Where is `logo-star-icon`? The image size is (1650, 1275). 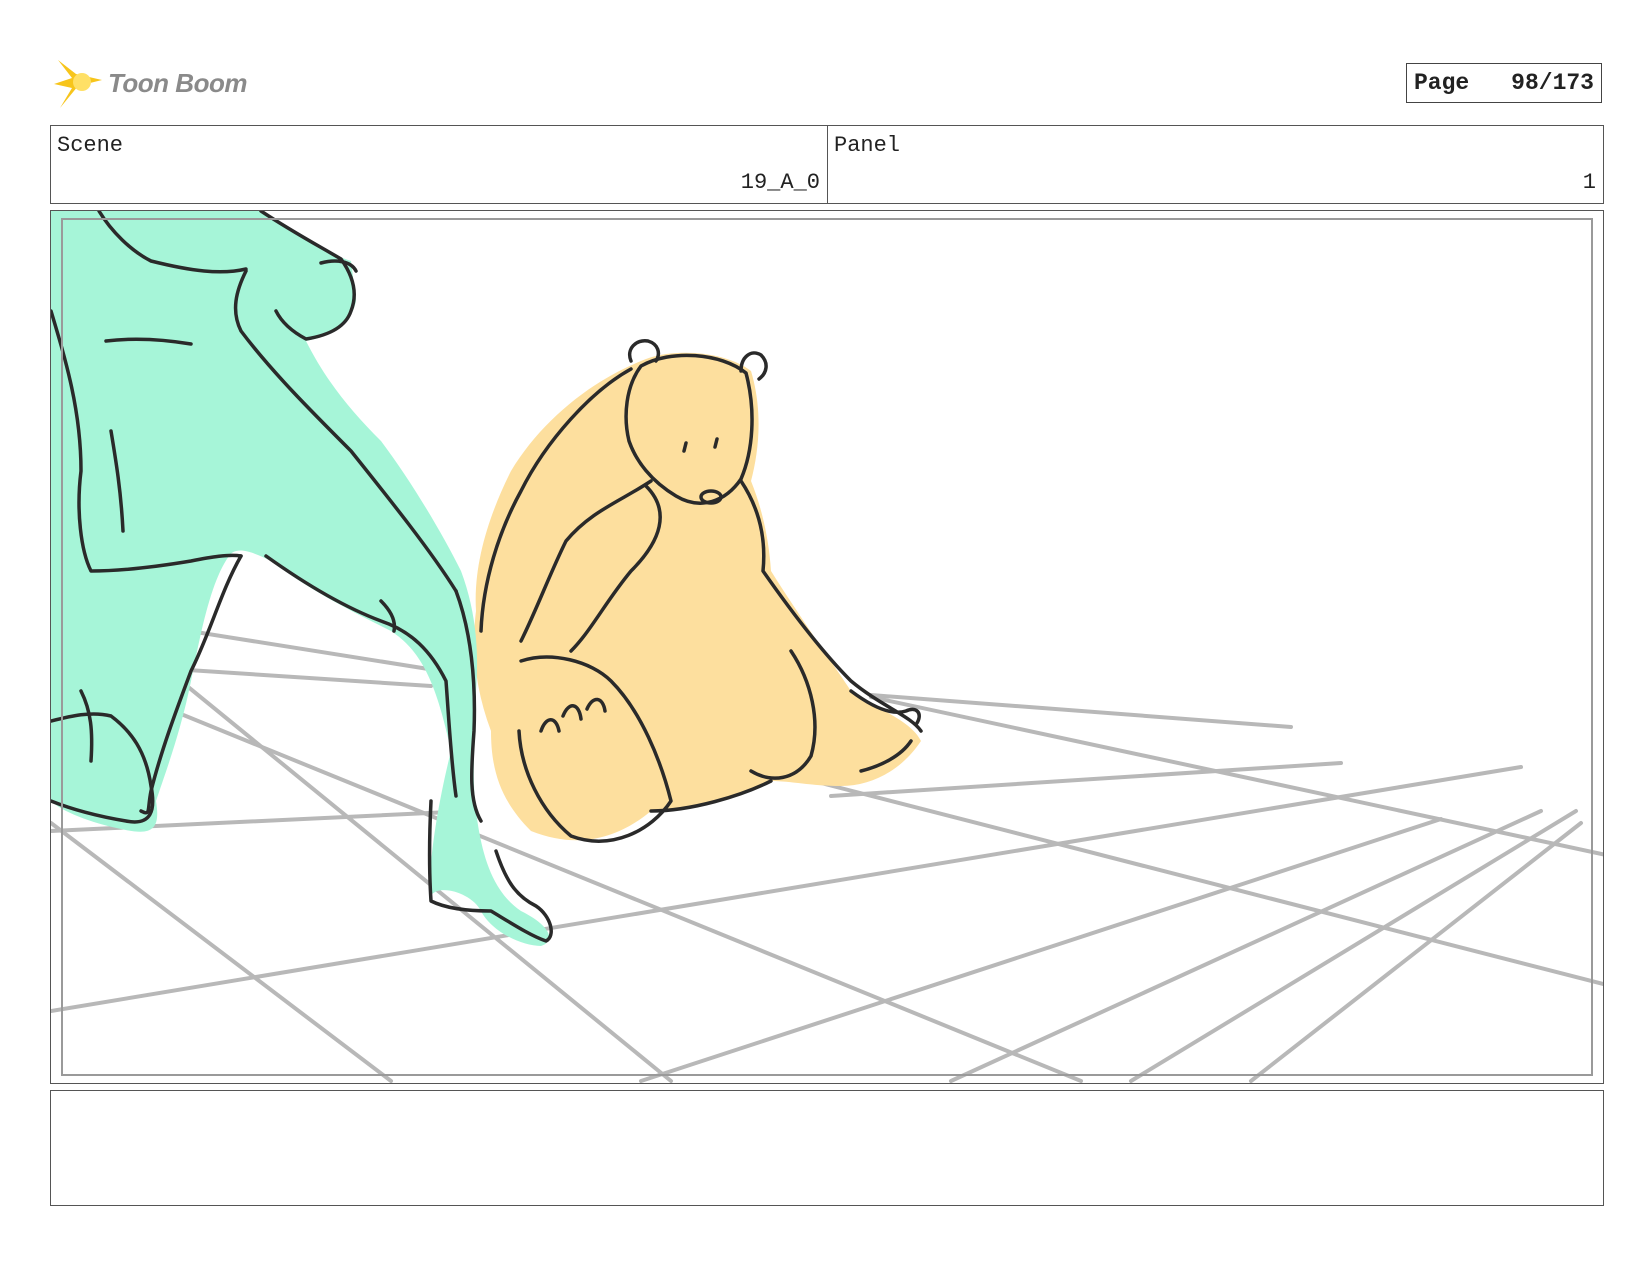
logo-star-icon is located at coordinates (78, 84).